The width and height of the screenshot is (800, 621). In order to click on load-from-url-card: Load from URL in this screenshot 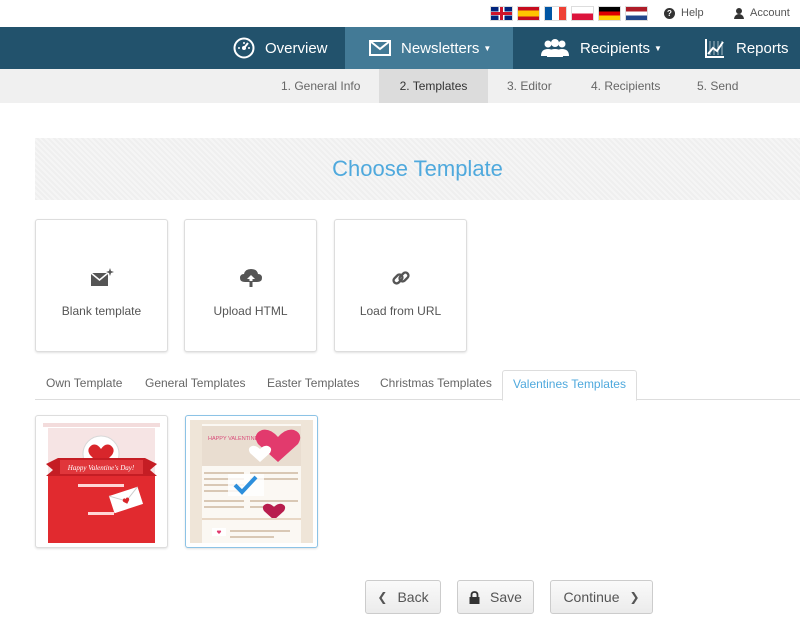, I will do `click(400, 285)`.